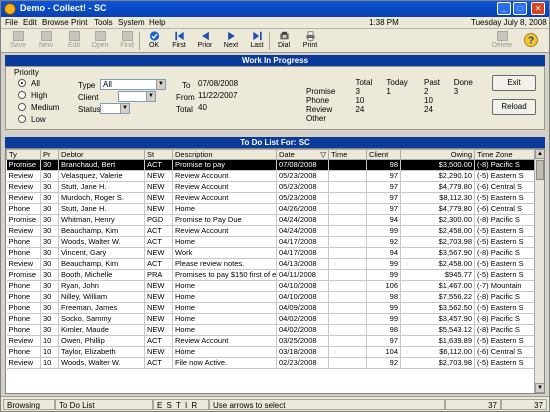 The image size is (550, 412). I want to click on cell-debtor: Beauchamp, Kim, so click(101, 231).